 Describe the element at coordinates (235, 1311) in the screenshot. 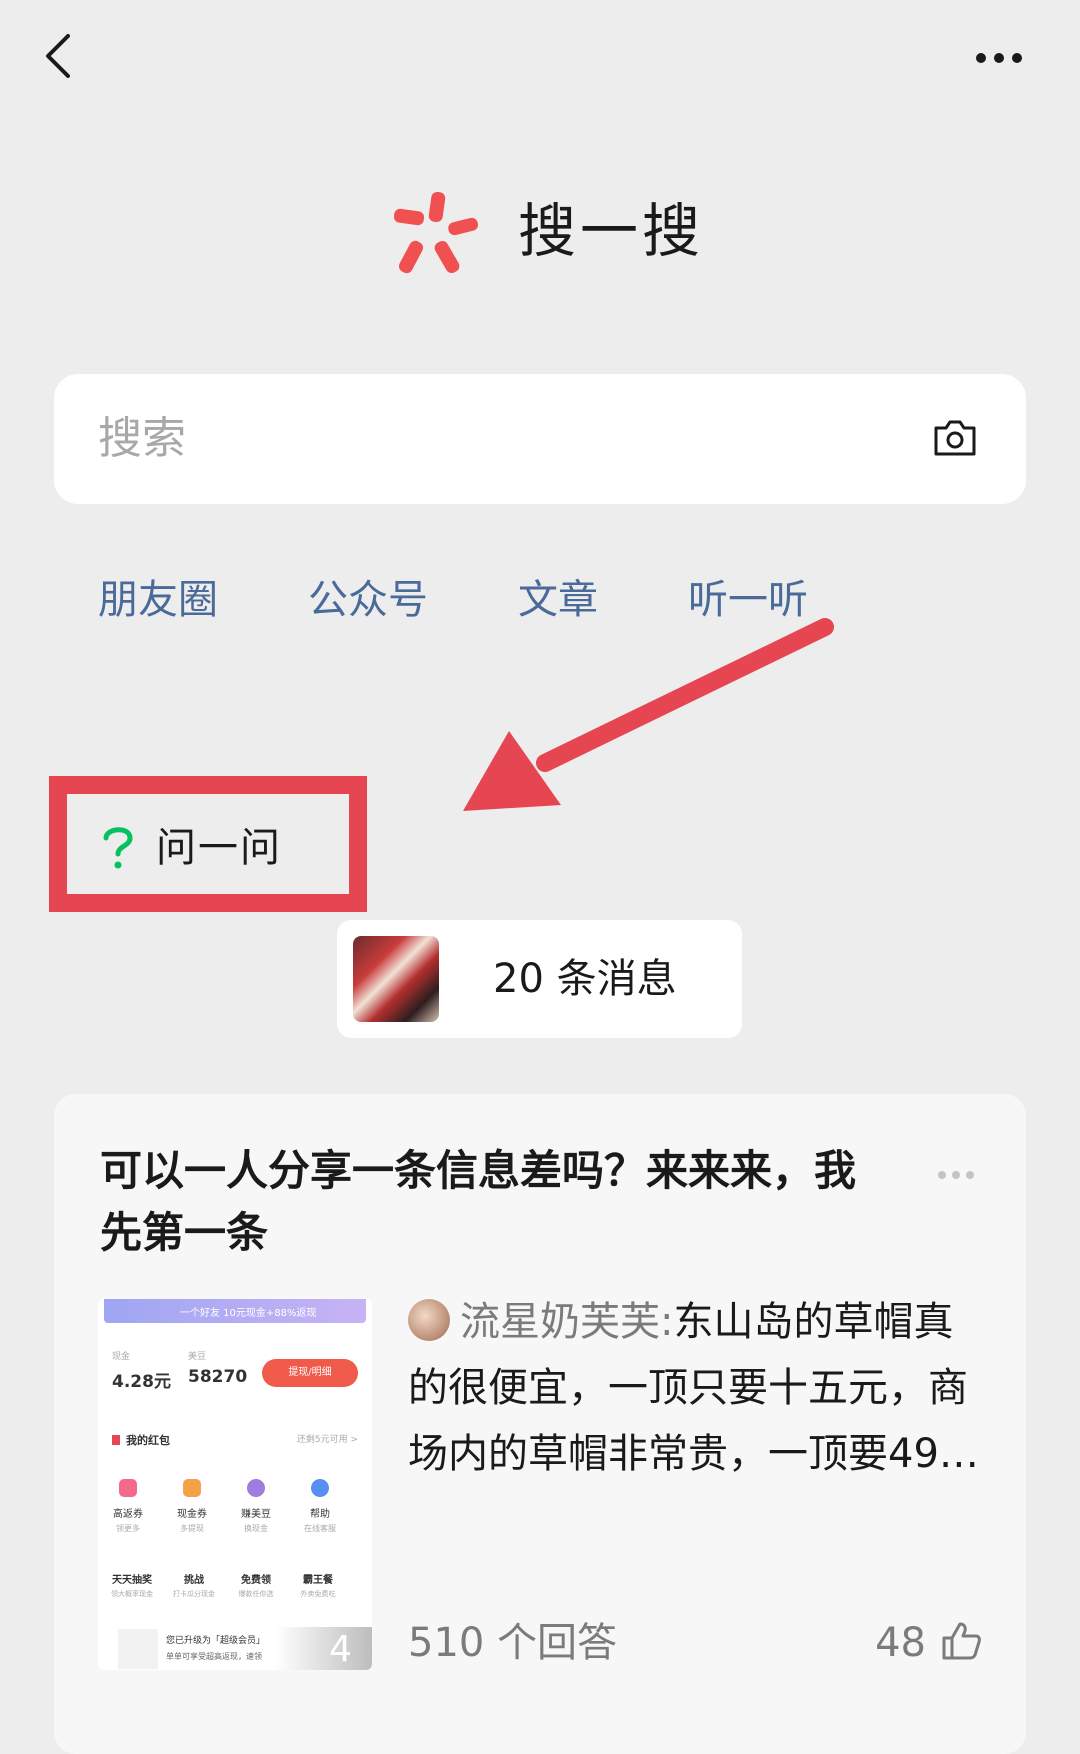

I see `screenshot-banner: 一个好友 10元现金+88%返现` at that location.